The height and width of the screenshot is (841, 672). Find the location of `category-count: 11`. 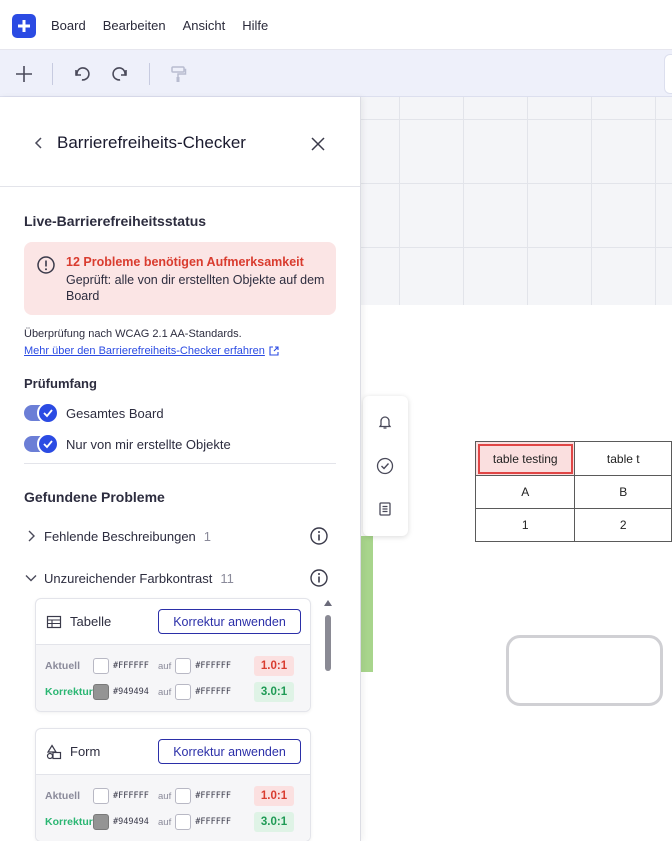

category-count: 11 is located at coordinates (227, 578).